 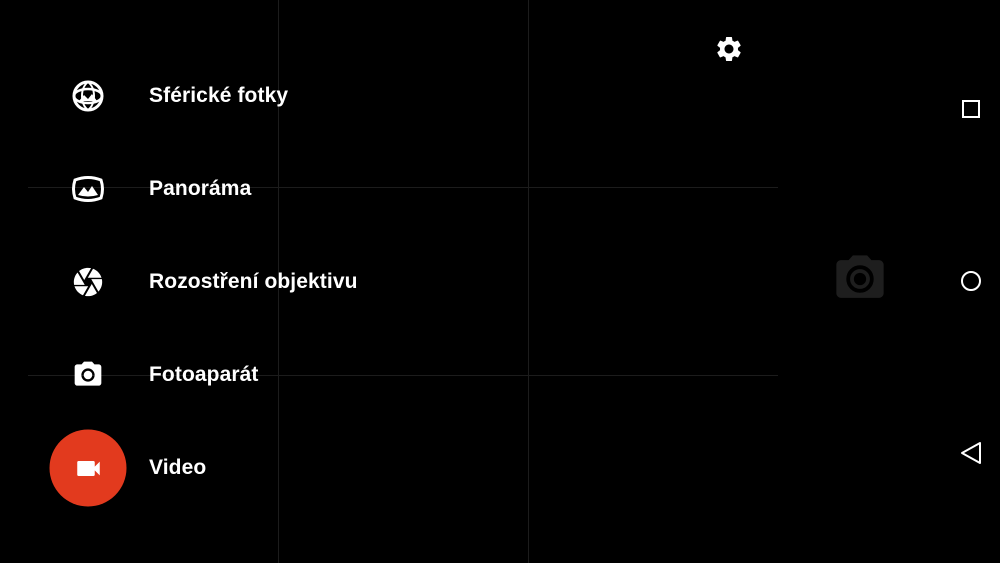 I want to click on mode-photosphere: Sférické fotky, so click(x=230, y=96).